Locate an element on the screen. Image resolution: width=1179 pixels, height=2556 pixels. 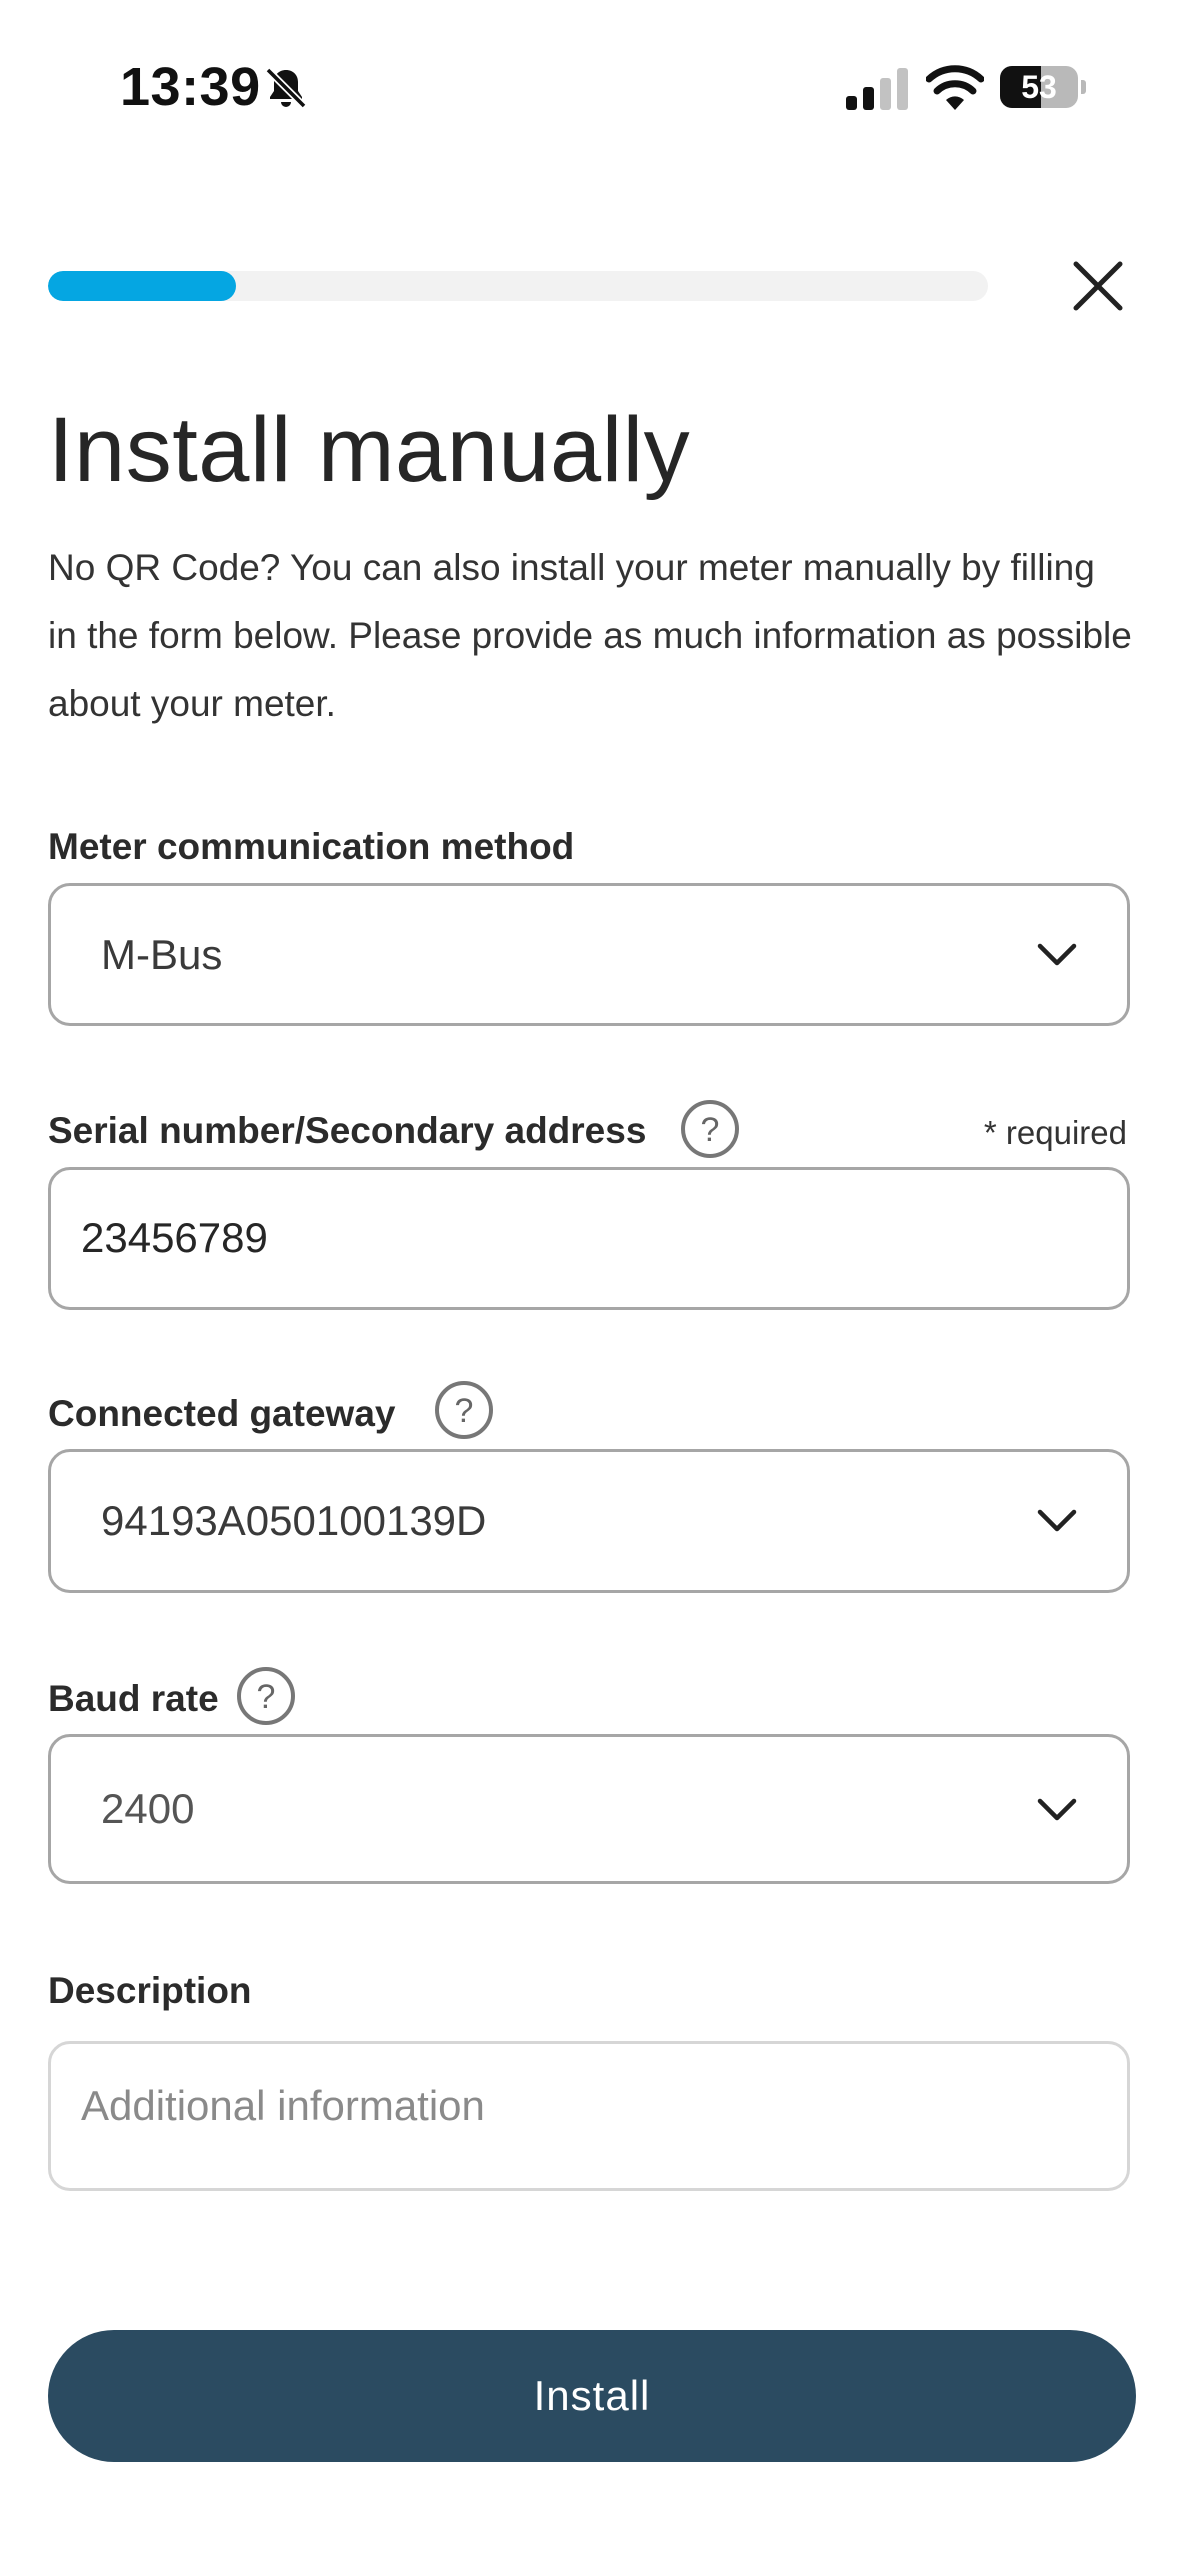
description-input is located at coordinates (586, 2118).